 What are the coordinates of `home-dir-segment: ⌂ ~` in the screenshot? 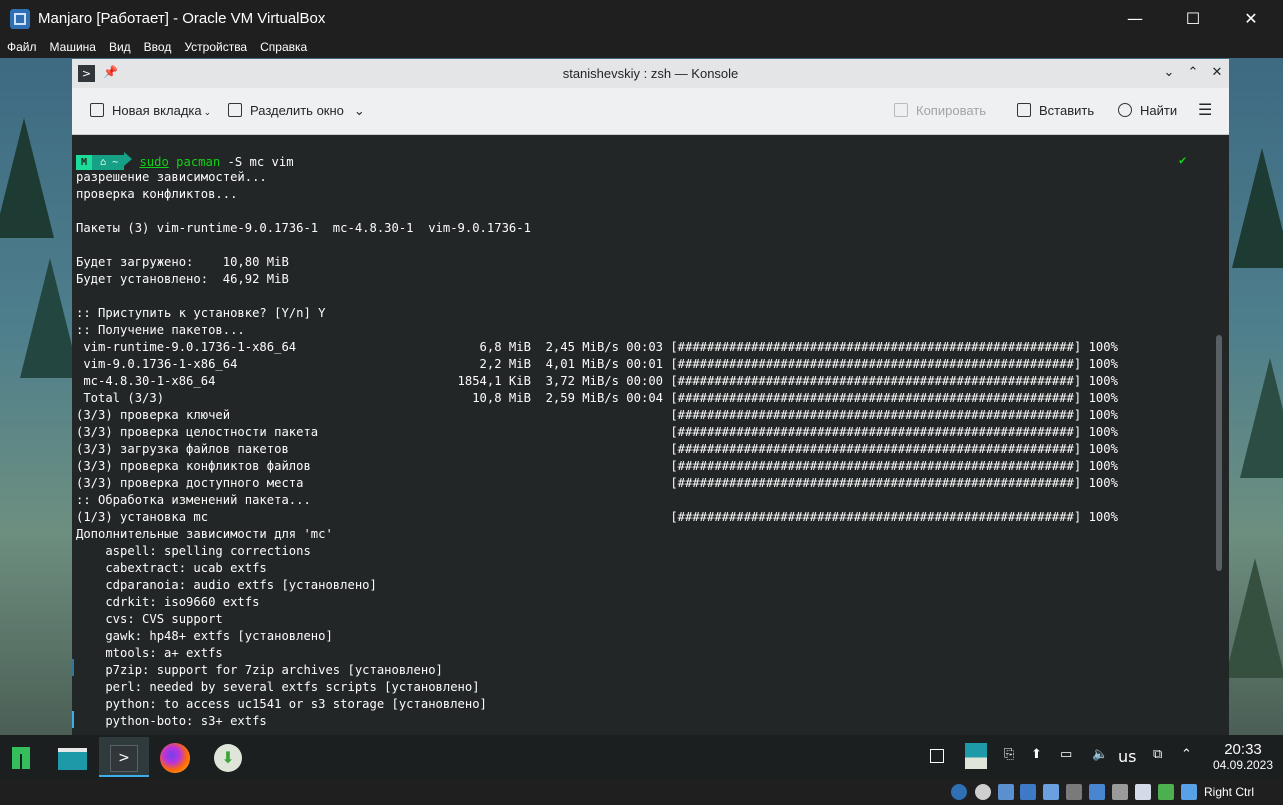 It's located at (108, 162).